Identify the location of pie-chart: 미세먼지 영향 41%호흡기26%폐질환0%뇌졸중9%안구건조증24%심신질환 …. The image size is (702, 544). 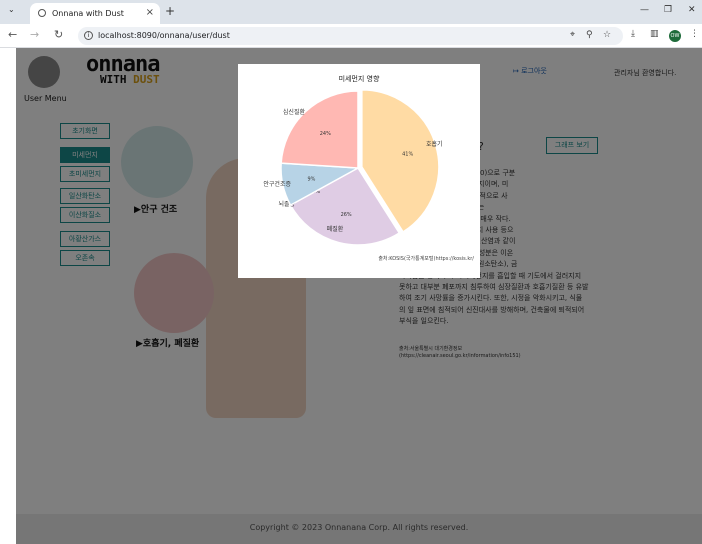
(368, 168).